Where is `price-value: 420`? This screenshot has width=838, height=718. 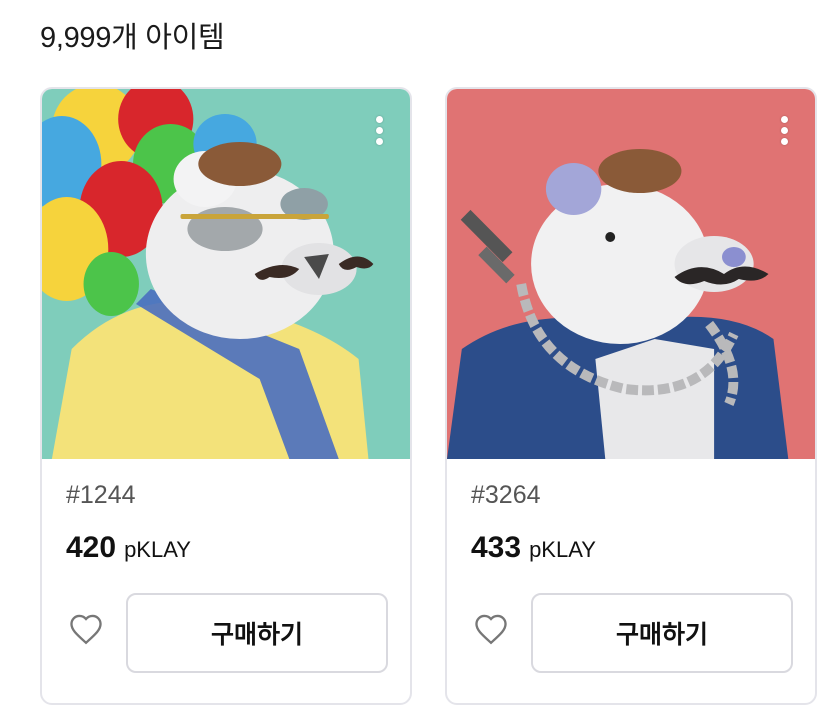
price-value: 420 is located at coordinates (91, 547).